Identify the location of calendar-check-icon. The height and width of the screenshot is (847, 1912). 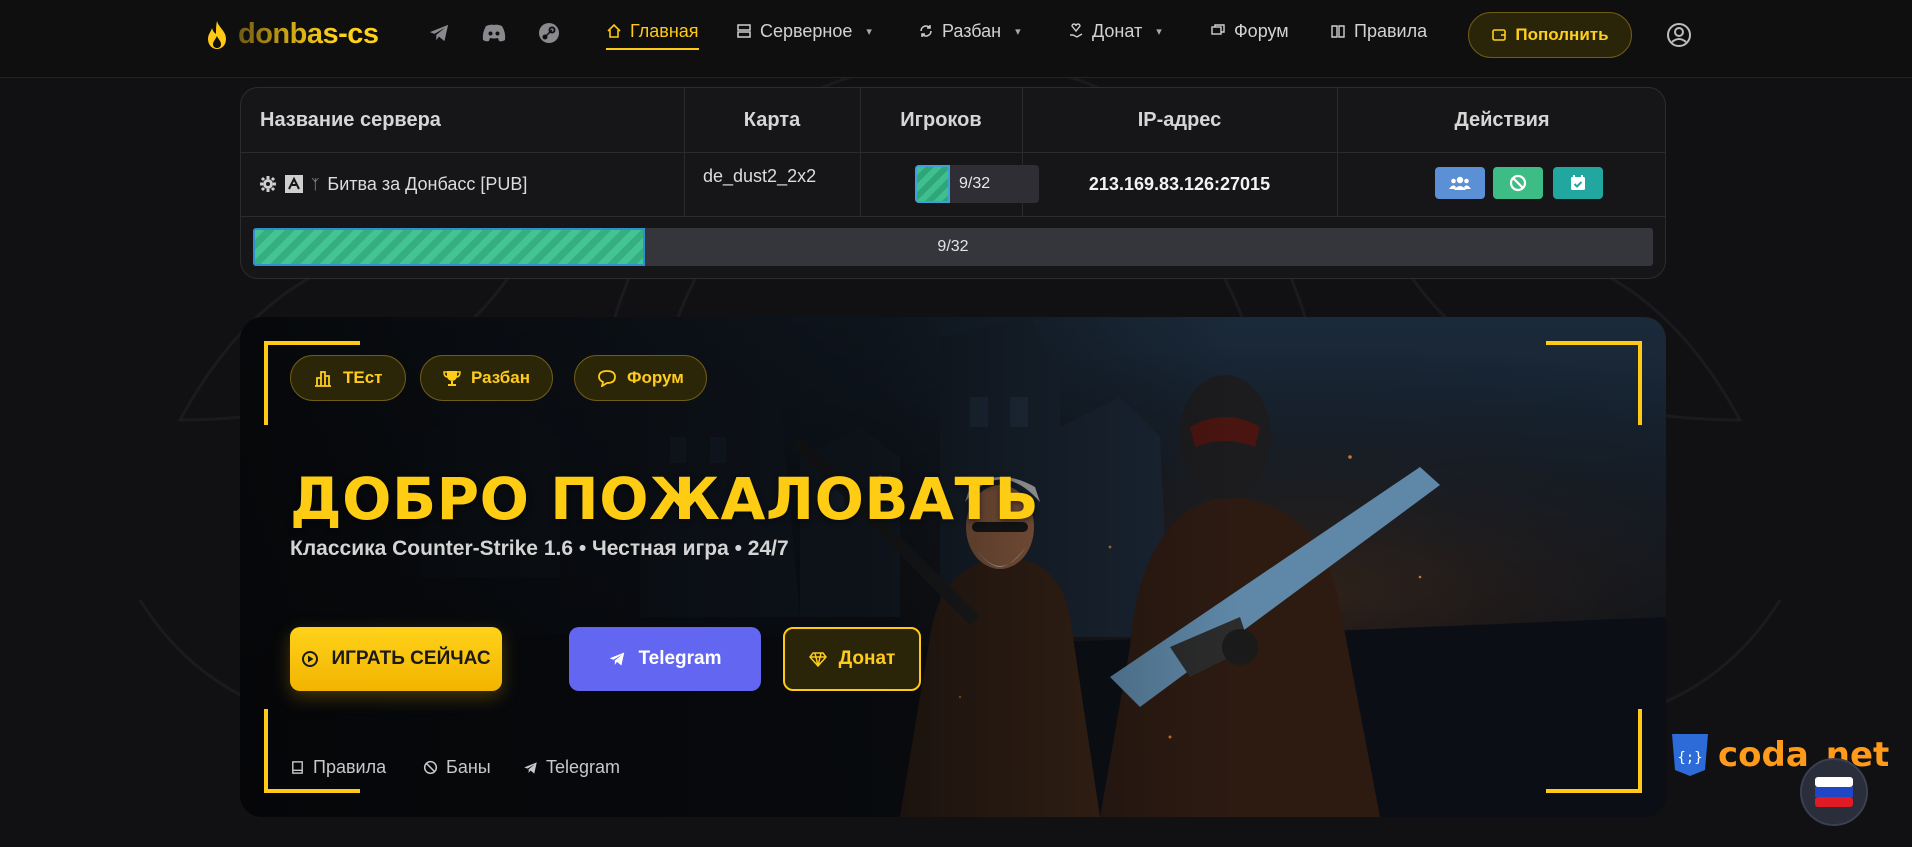
(1578, 182).